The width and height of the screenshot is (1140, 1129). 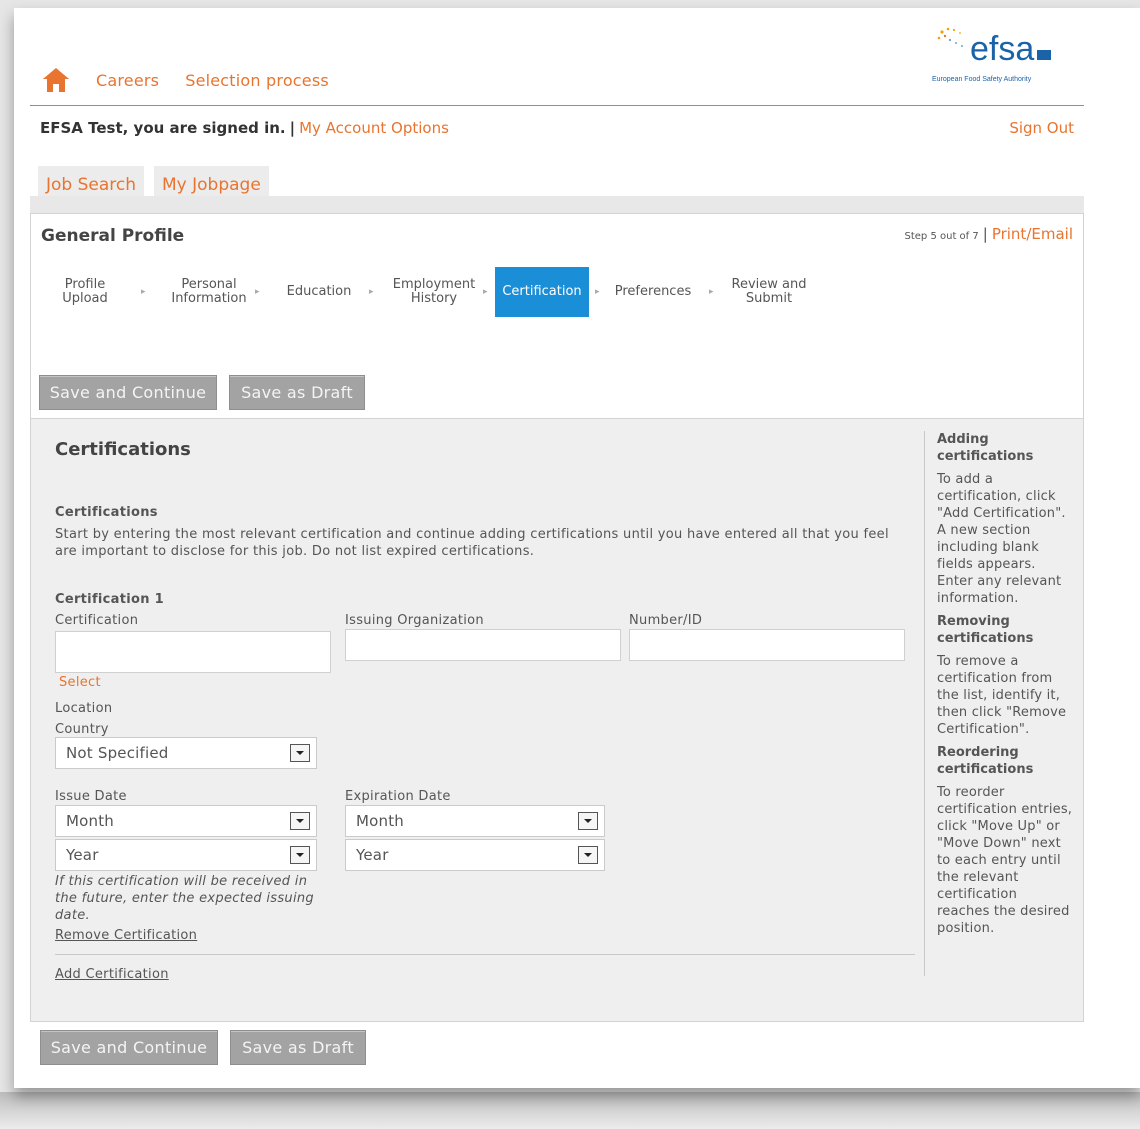 I want to click on issue-year-value: Year, so click(x=82, y=855).